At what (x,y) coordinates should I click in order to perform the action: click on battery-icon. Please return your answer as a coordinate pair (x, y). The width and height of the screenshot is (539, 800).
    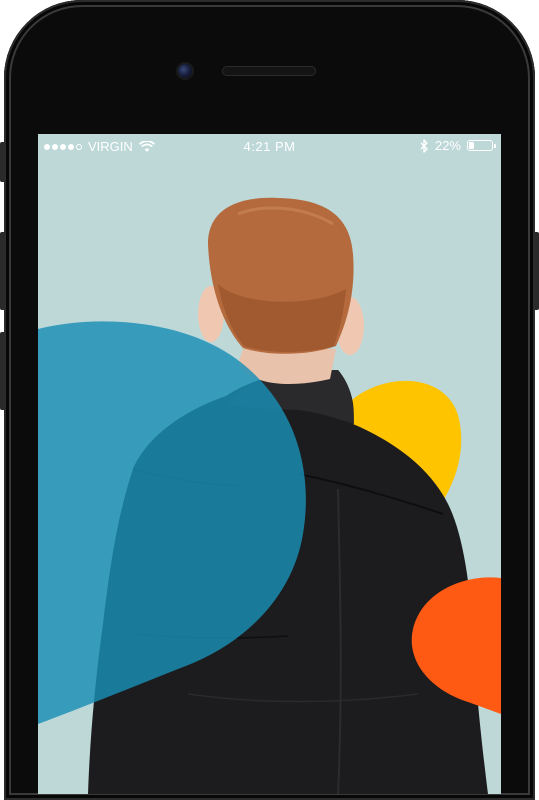
    Looking at the image, I should click on (481, 145).